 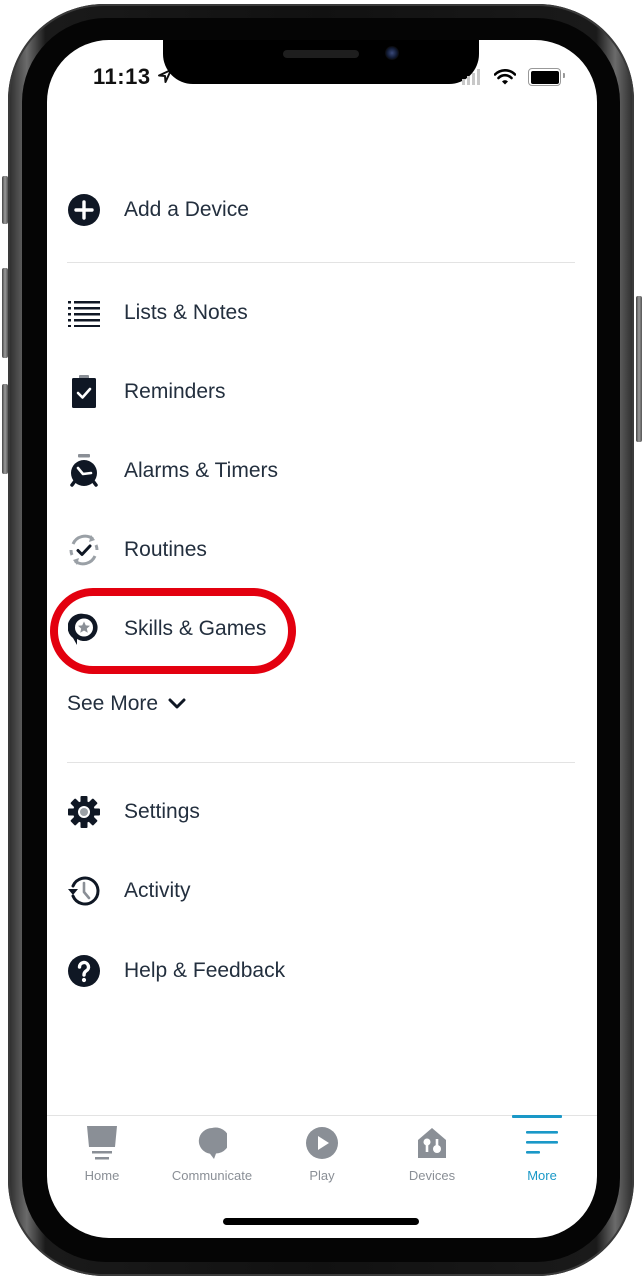 I want to click on help-icon, so click(x=84, y=971).